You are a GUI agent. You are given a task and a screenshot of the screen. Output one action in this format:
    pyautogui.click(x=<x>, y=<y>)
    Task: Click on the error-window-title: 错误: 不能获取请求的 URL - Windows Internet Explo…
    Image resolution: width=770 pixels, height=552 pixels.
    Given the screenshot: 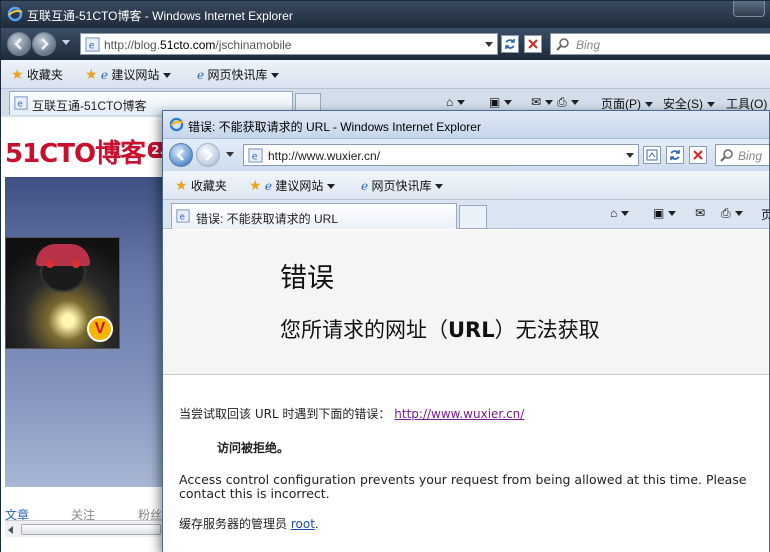 What is the action you would take?
    pyautogui.click(x=334, y=127)
    